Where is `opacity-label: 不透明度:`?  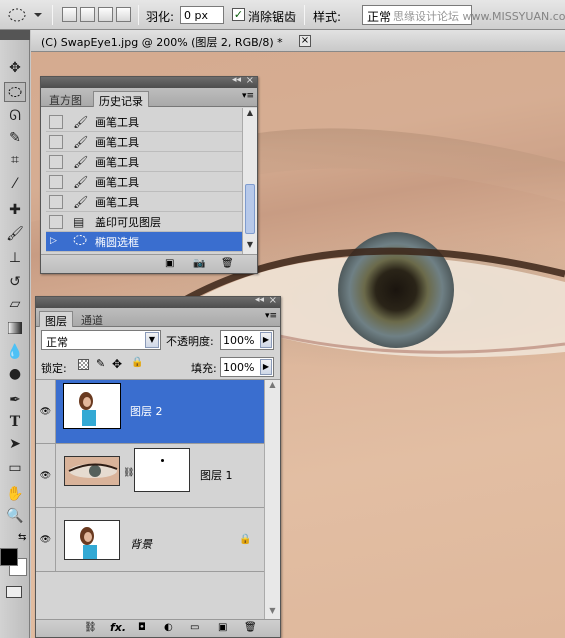 opacity-label: 不透明度: is located at coordinates (190, 341).